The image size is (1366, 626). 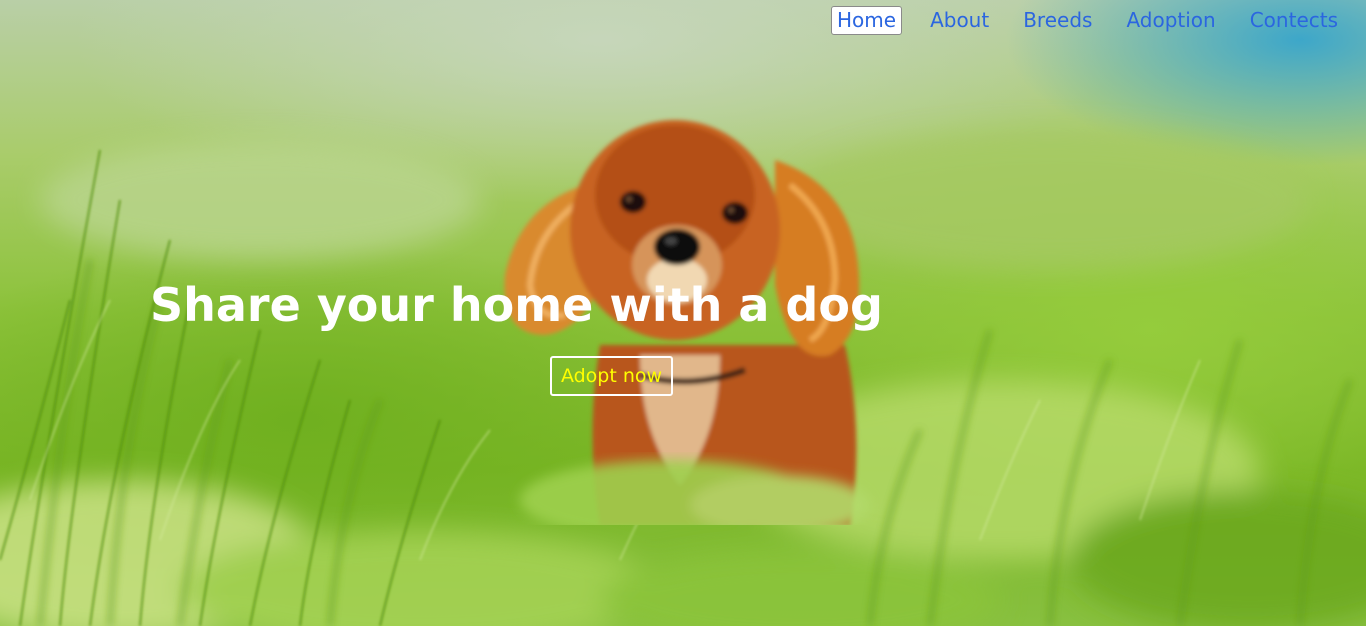 I want to click on nav-adoption-link: Adoption, so click(x=1170, y=20).